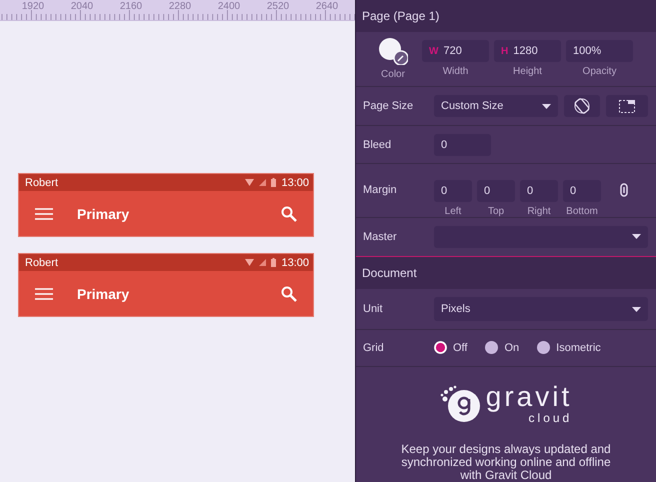 The width and height of the screenshot is (656, 482). Describe the element at coordinates (455, 72) in the screenshot. I see `field-caption: Width` at that location.